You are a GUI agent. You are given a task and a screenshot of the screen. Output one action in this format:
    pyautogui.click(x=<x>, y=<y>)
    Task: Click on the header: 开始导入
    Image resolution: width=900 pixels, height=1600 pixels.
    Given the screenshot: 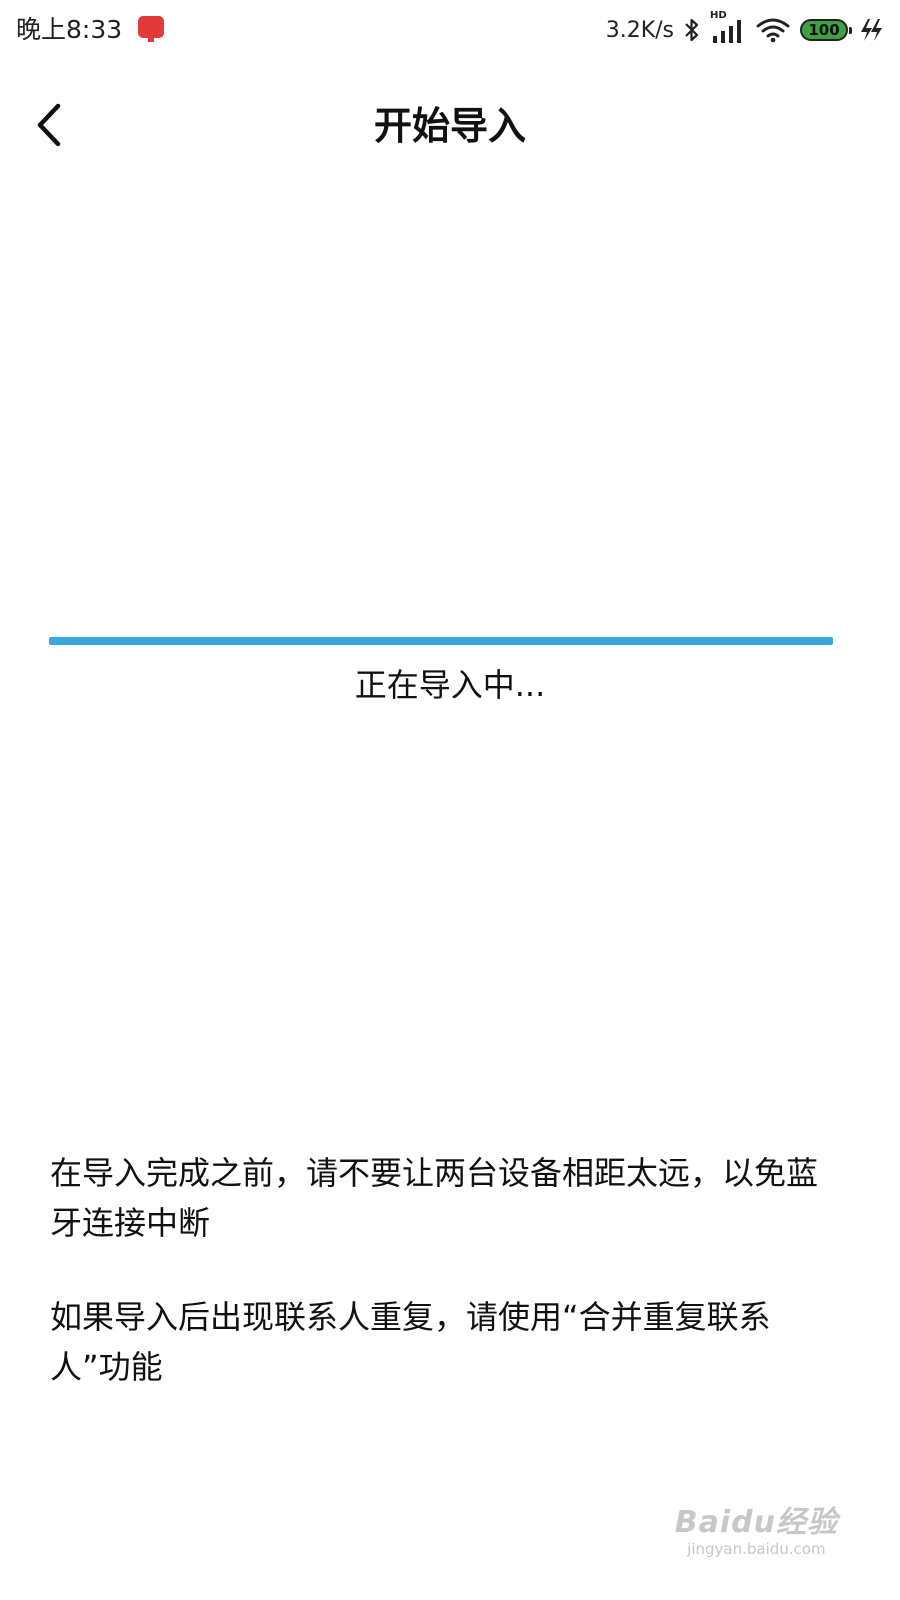 What is the action you would take?
    pyautogui.click(x=450, y=125)
    